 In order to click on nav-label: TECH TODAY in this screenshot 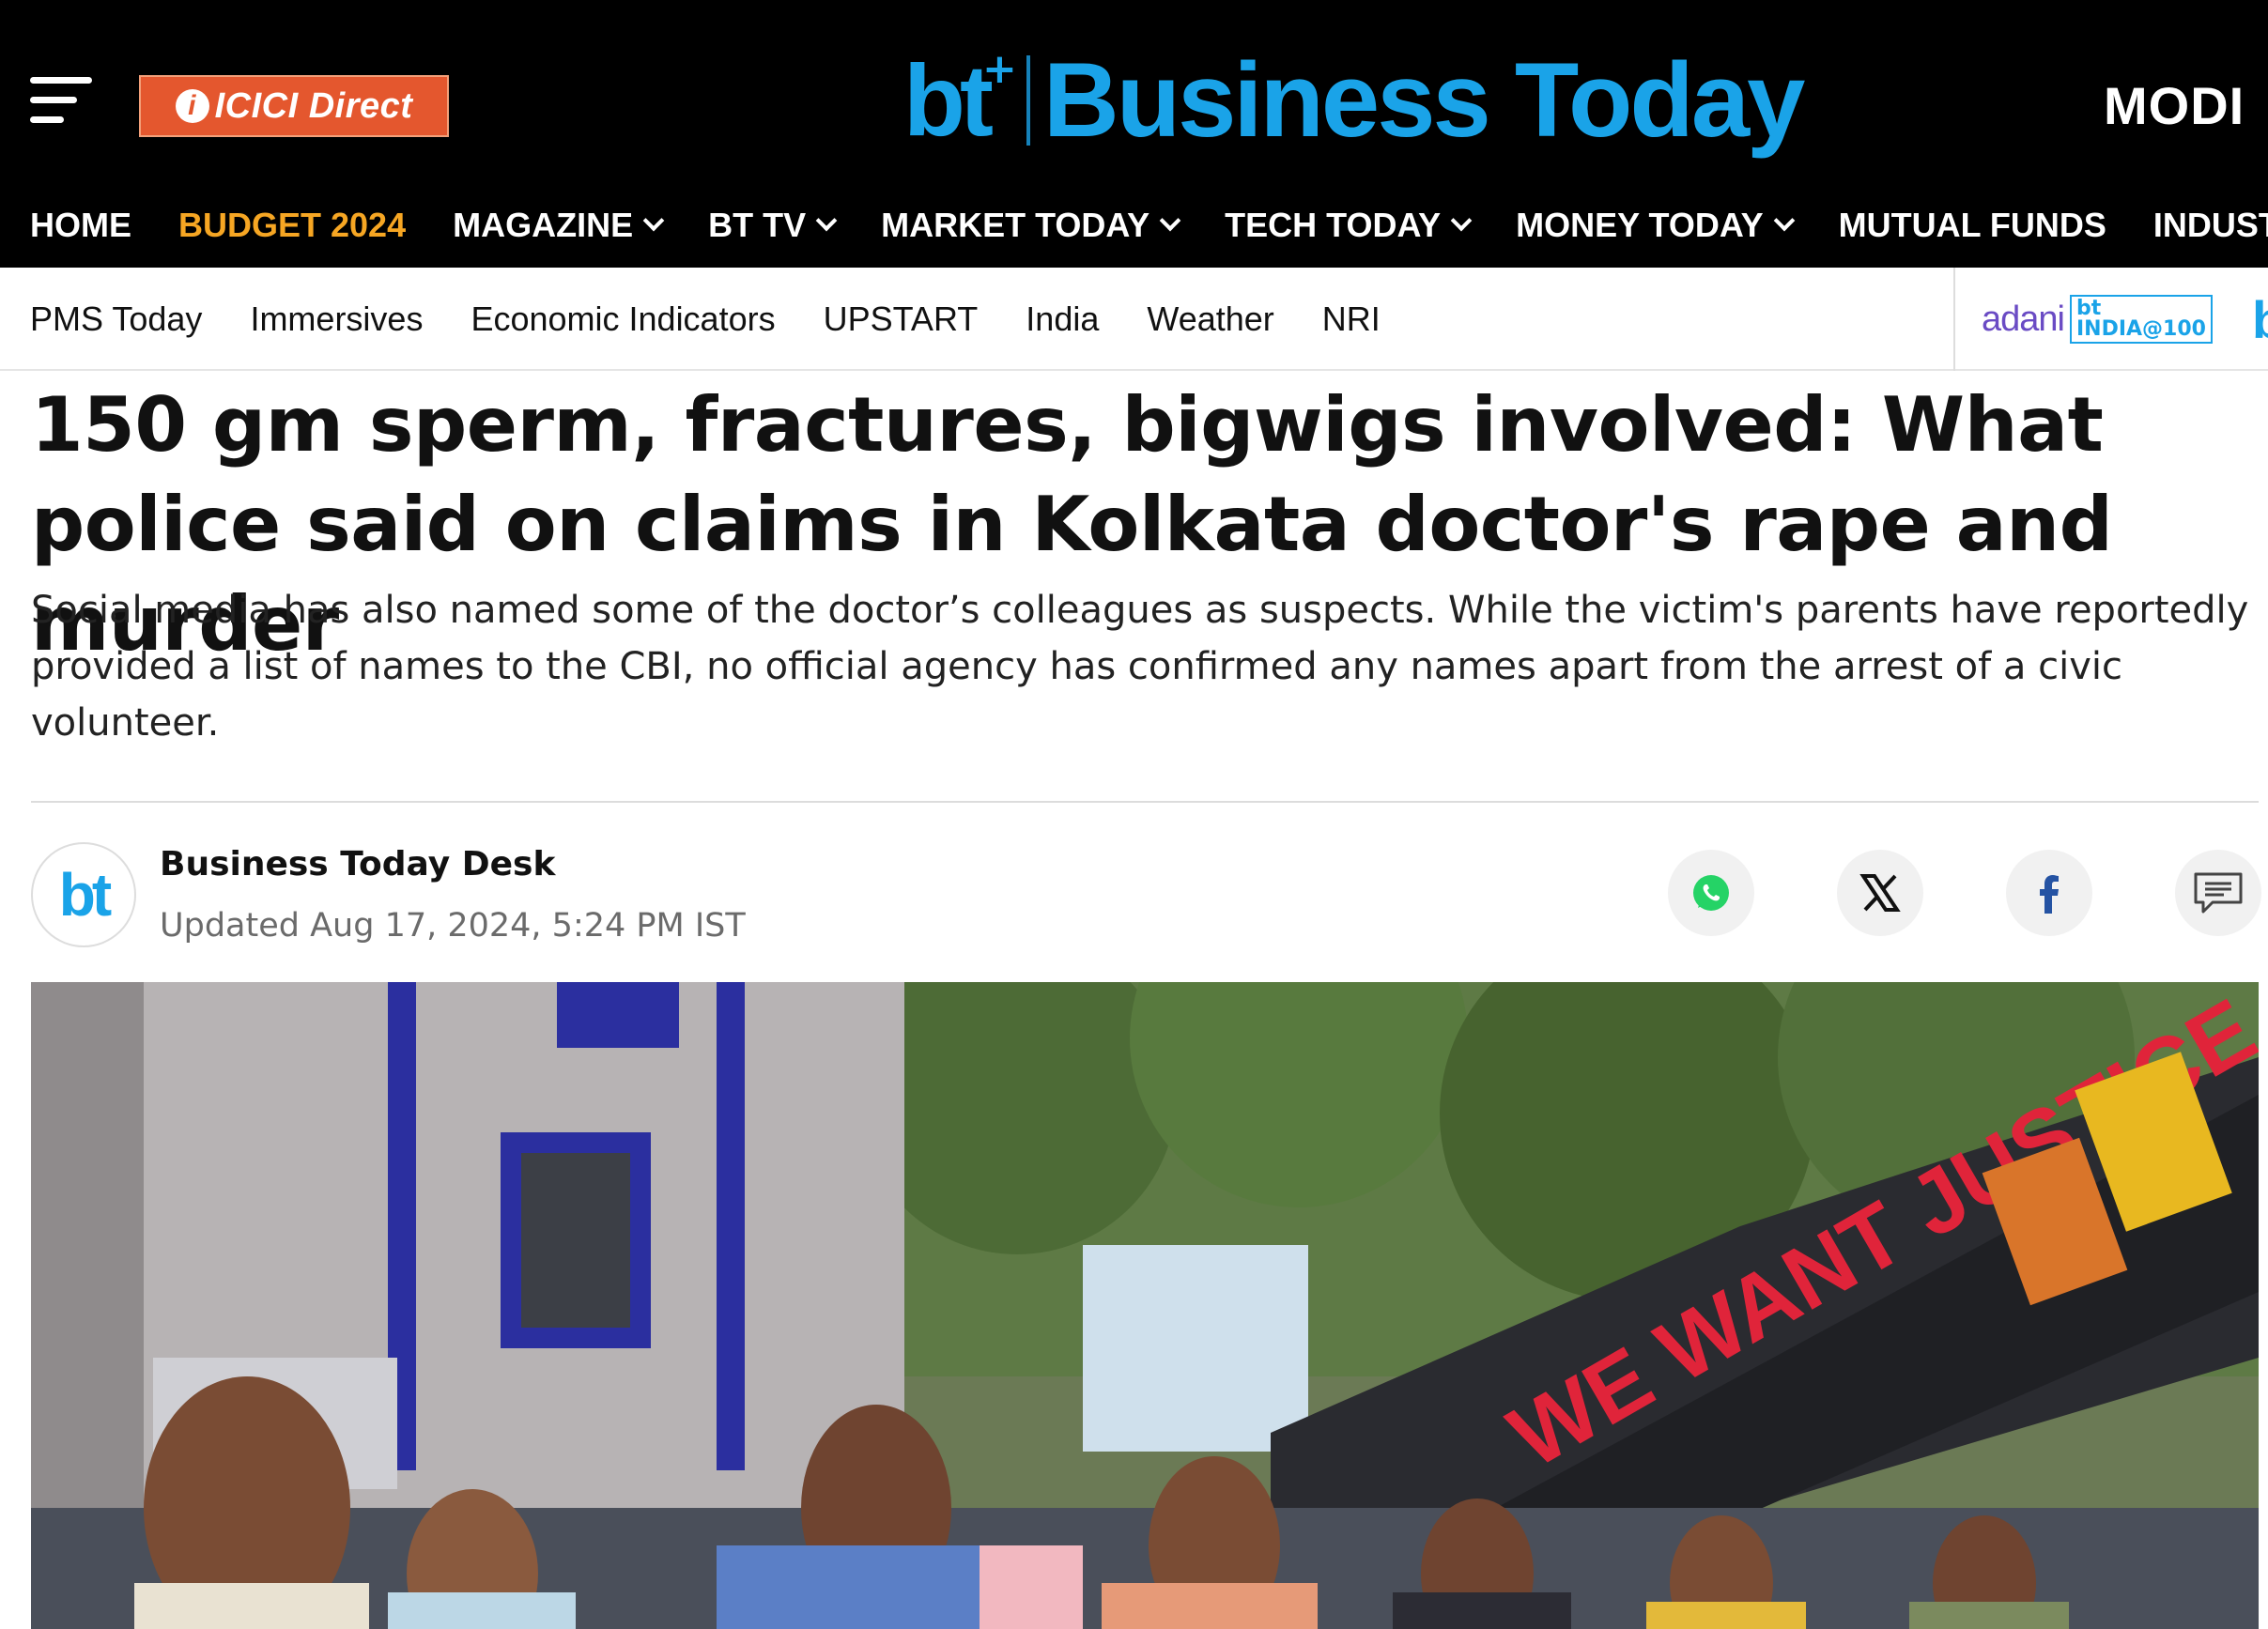, I will do `click(1334, 225)`.